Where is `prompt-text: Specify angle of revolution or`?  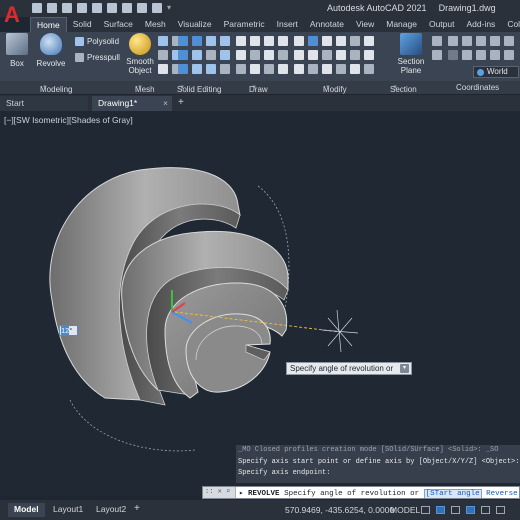
prompt-text: Specify angle of revolution or is located at coordinates (352, 494).